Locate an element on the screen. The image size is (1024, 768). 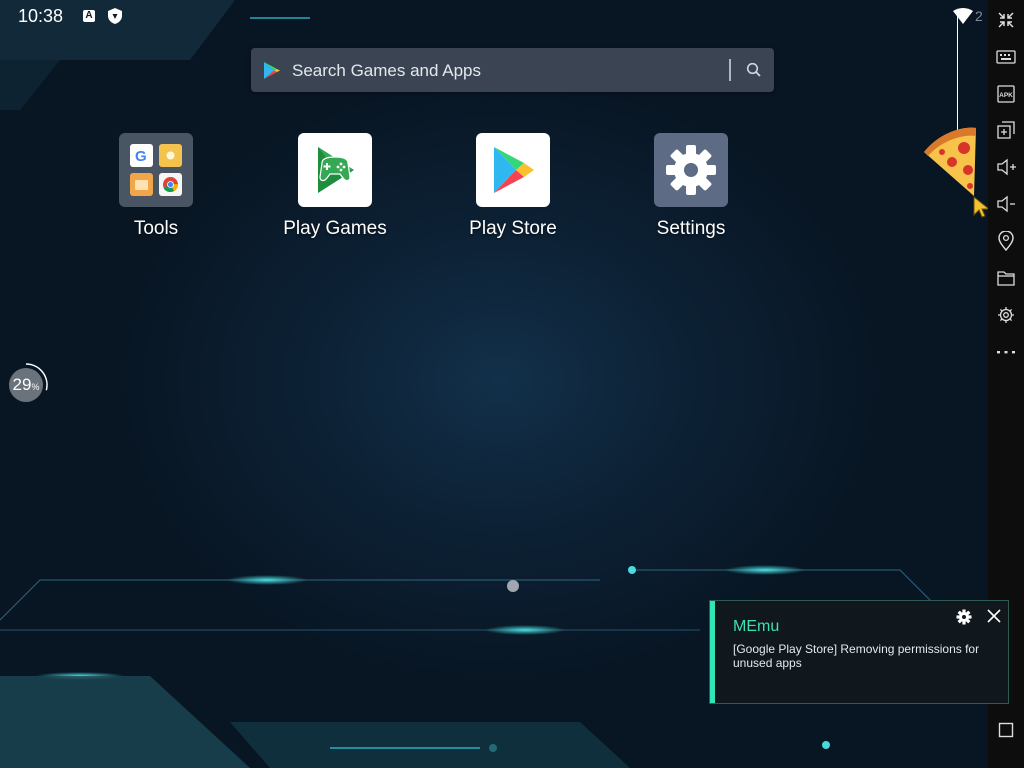
google-mini-icon: G is located at coordinates (141, 155).